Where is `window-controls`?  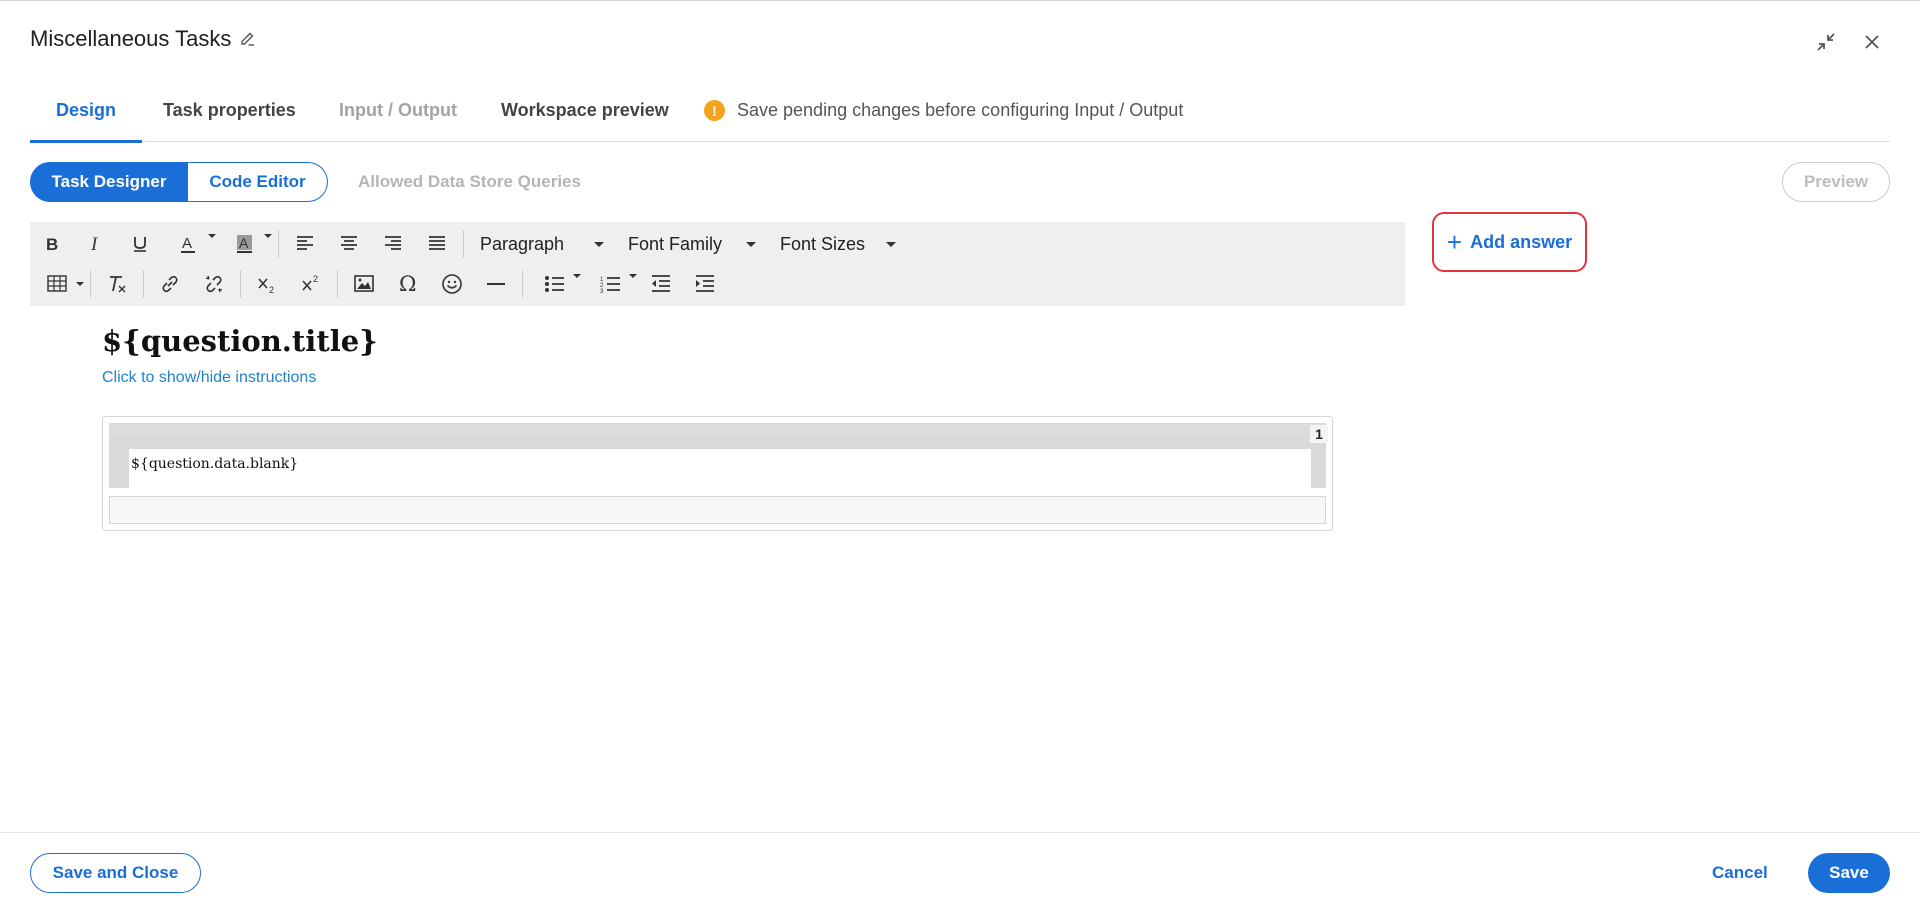 window-controls is located at coordinates (1849, 42).